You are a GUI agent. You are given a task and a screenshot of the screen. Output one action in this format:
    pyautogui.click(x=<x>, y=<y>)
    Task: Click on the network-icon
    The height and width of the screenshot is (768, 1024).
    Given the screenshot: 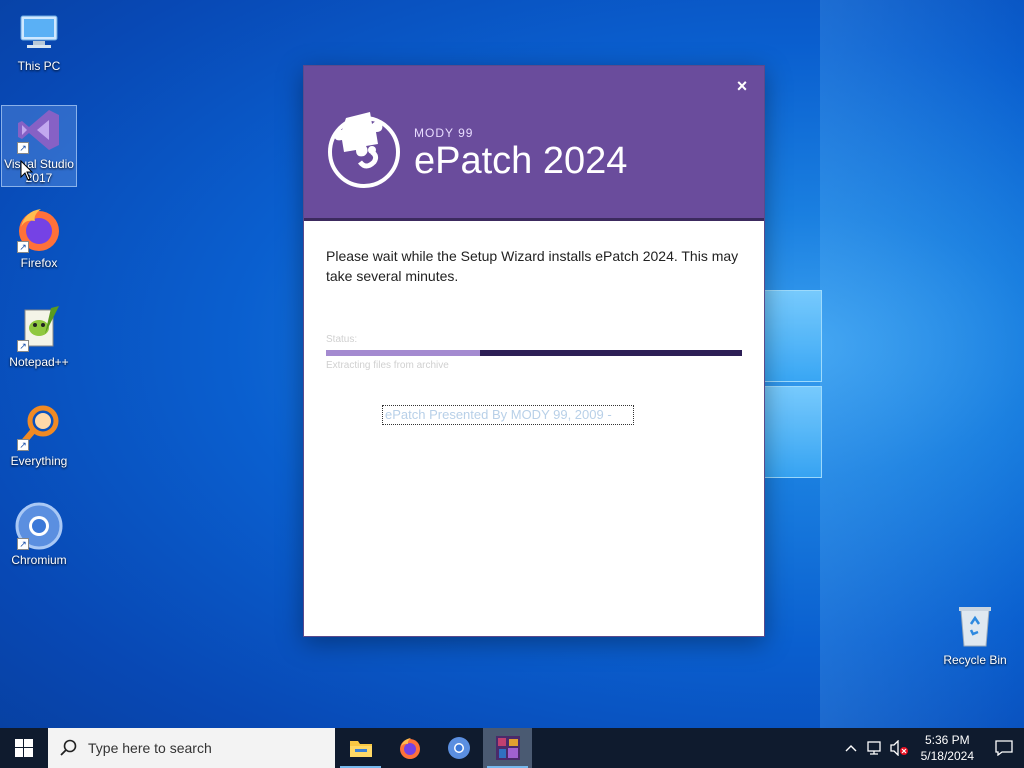 What is the action you would take?
    pyautogui.click(x=875, y=748)
    